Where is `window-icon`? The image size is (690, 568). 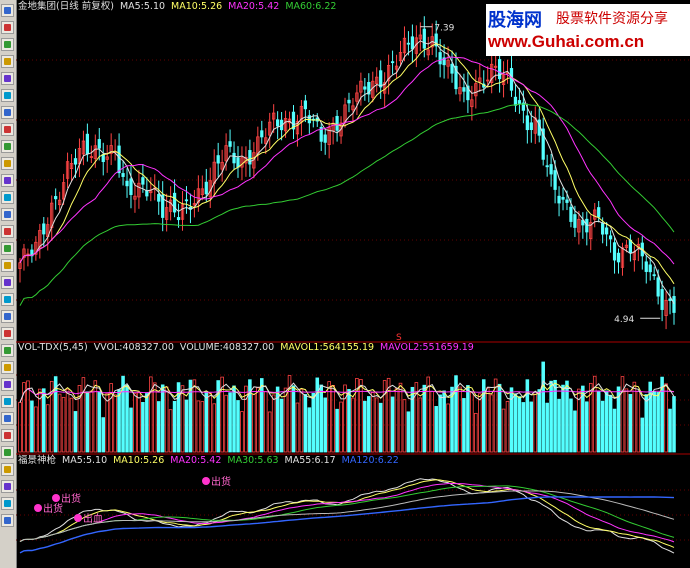
window-icon is located at coordinates (7, 112).